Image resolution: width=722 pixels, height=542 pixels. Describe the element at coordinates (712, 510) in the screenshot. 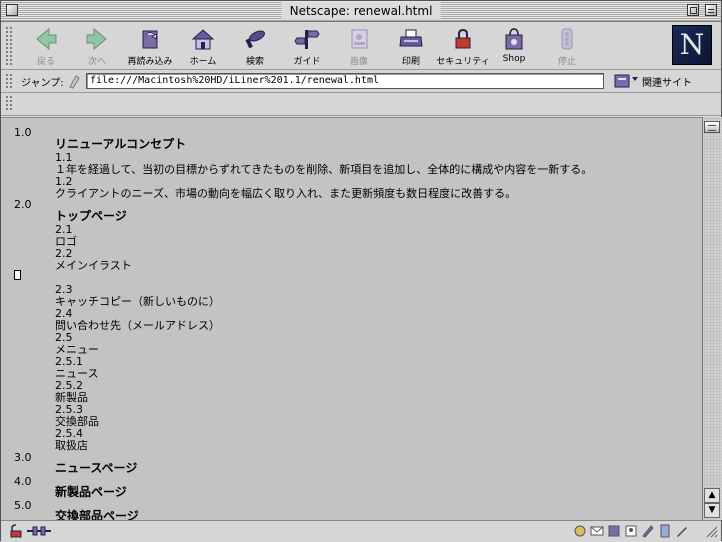

I see `scroll-down-arrow: ▼` at that location.